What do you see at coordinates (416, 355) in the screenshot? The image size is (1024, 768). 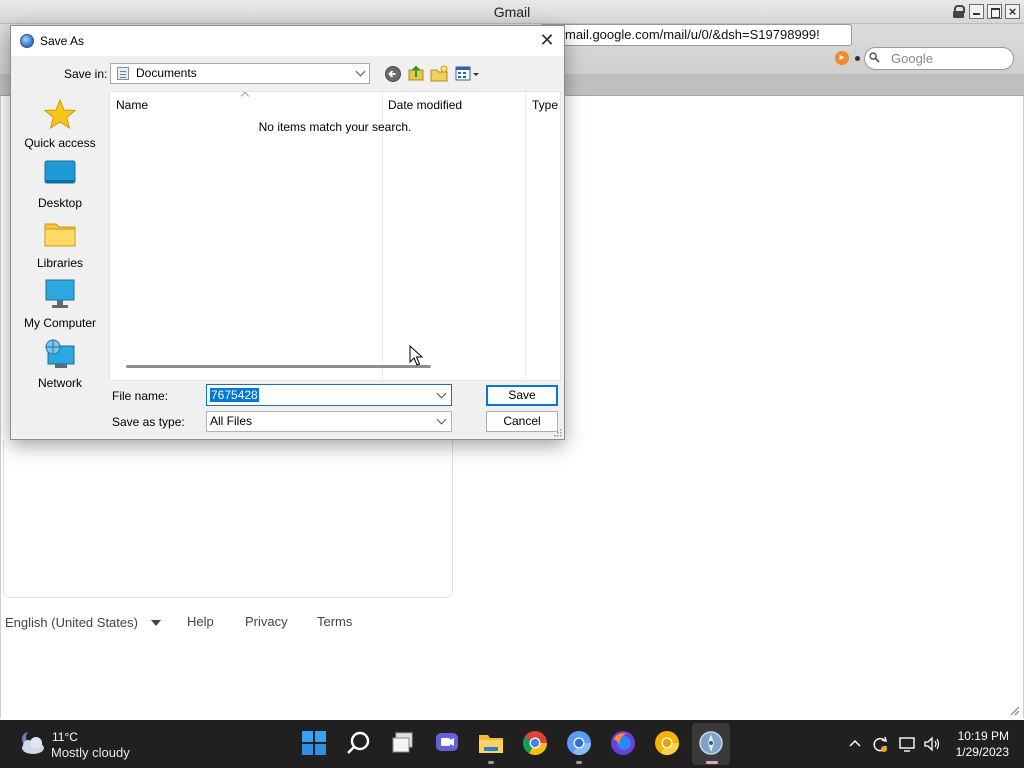 I see `mouse-pointer-icon` at bounding box center [416, 355].